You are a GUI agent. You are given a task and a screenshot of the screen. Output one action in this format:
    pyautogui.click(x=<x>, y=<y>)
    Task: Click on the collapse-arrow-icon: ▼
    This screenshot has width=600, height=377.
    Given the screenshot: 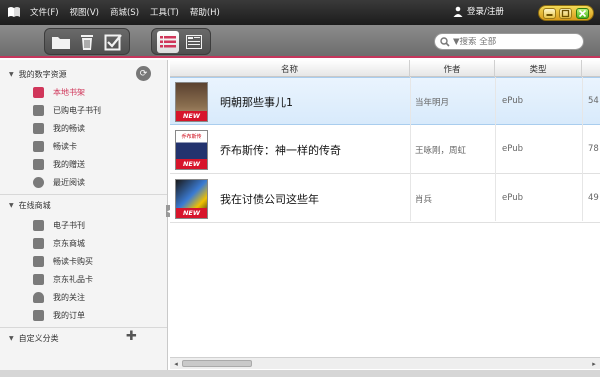 What is the action you would take?
    pyautogui.click(x=11, y=338)
    